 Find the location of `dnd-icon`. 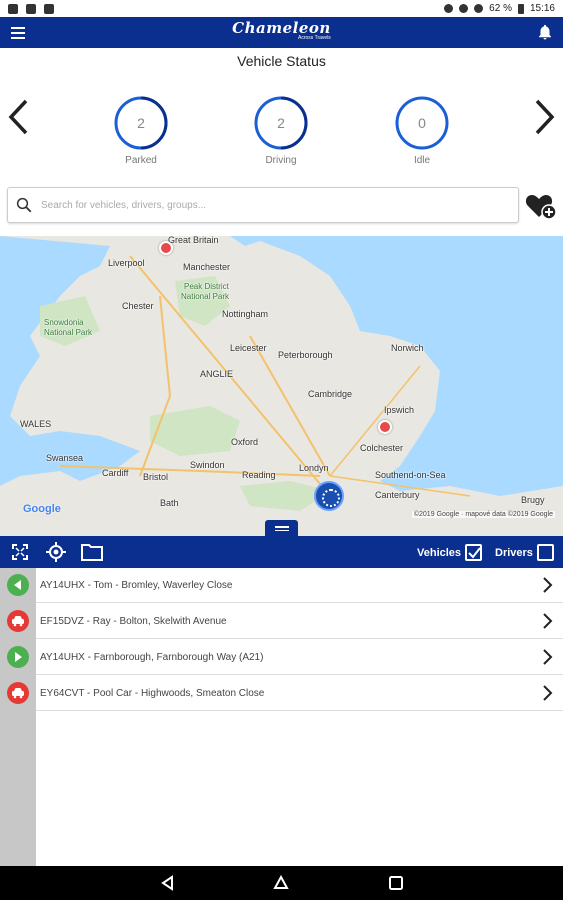

dnd-icon is located at coordinates (464, 8).